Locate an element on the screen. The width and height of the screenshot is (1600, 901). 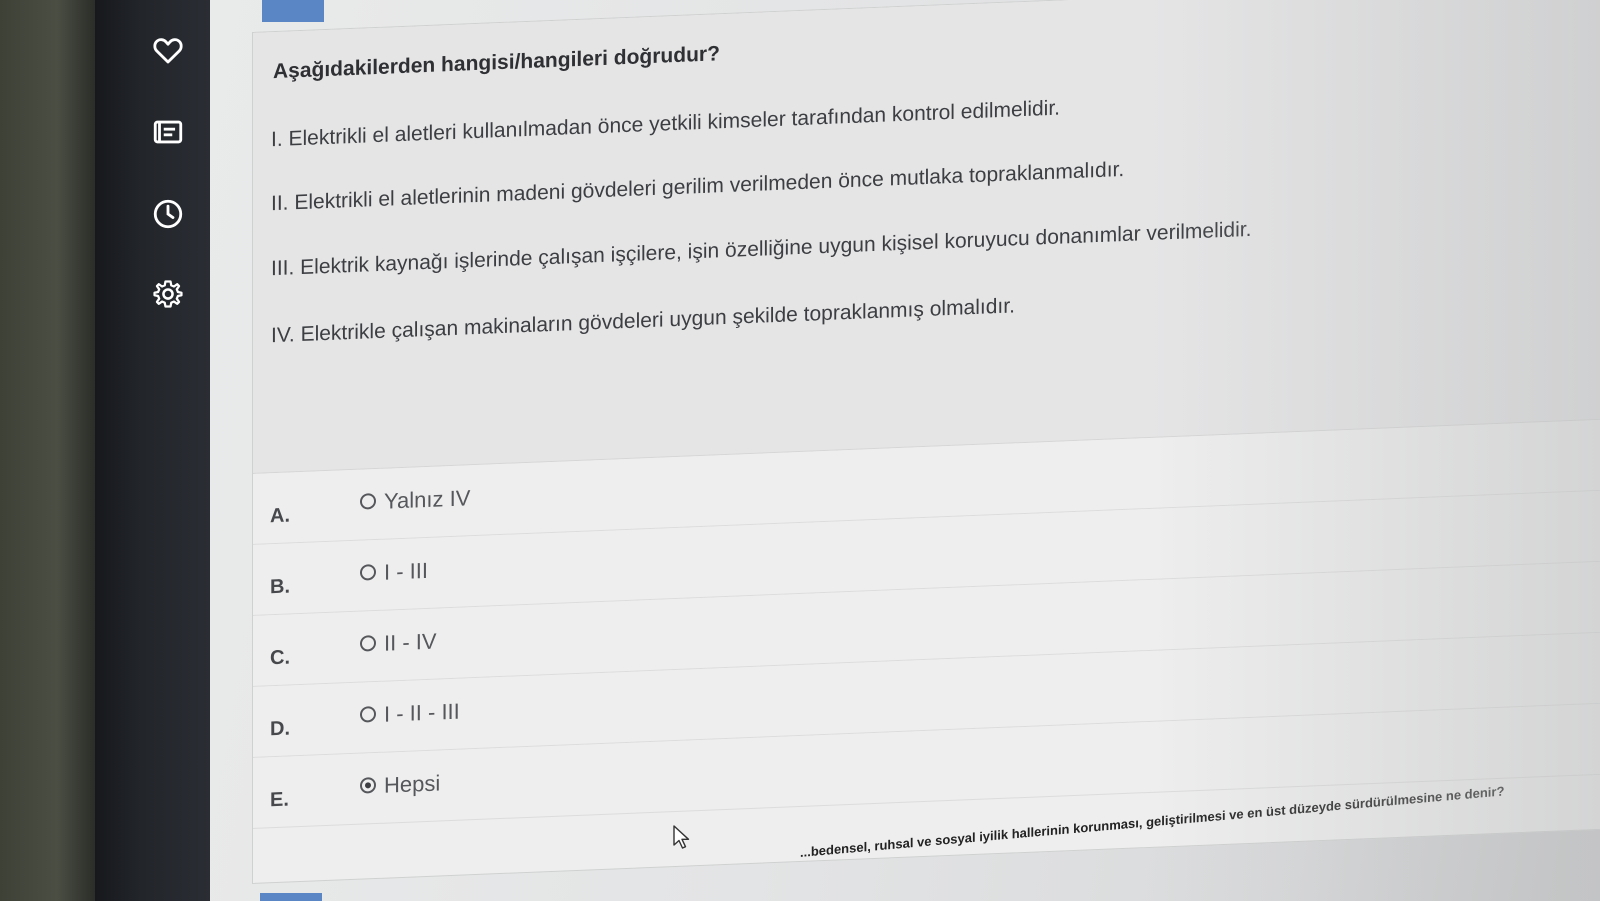
option-letter: A. is located at coordinates (280, 516).